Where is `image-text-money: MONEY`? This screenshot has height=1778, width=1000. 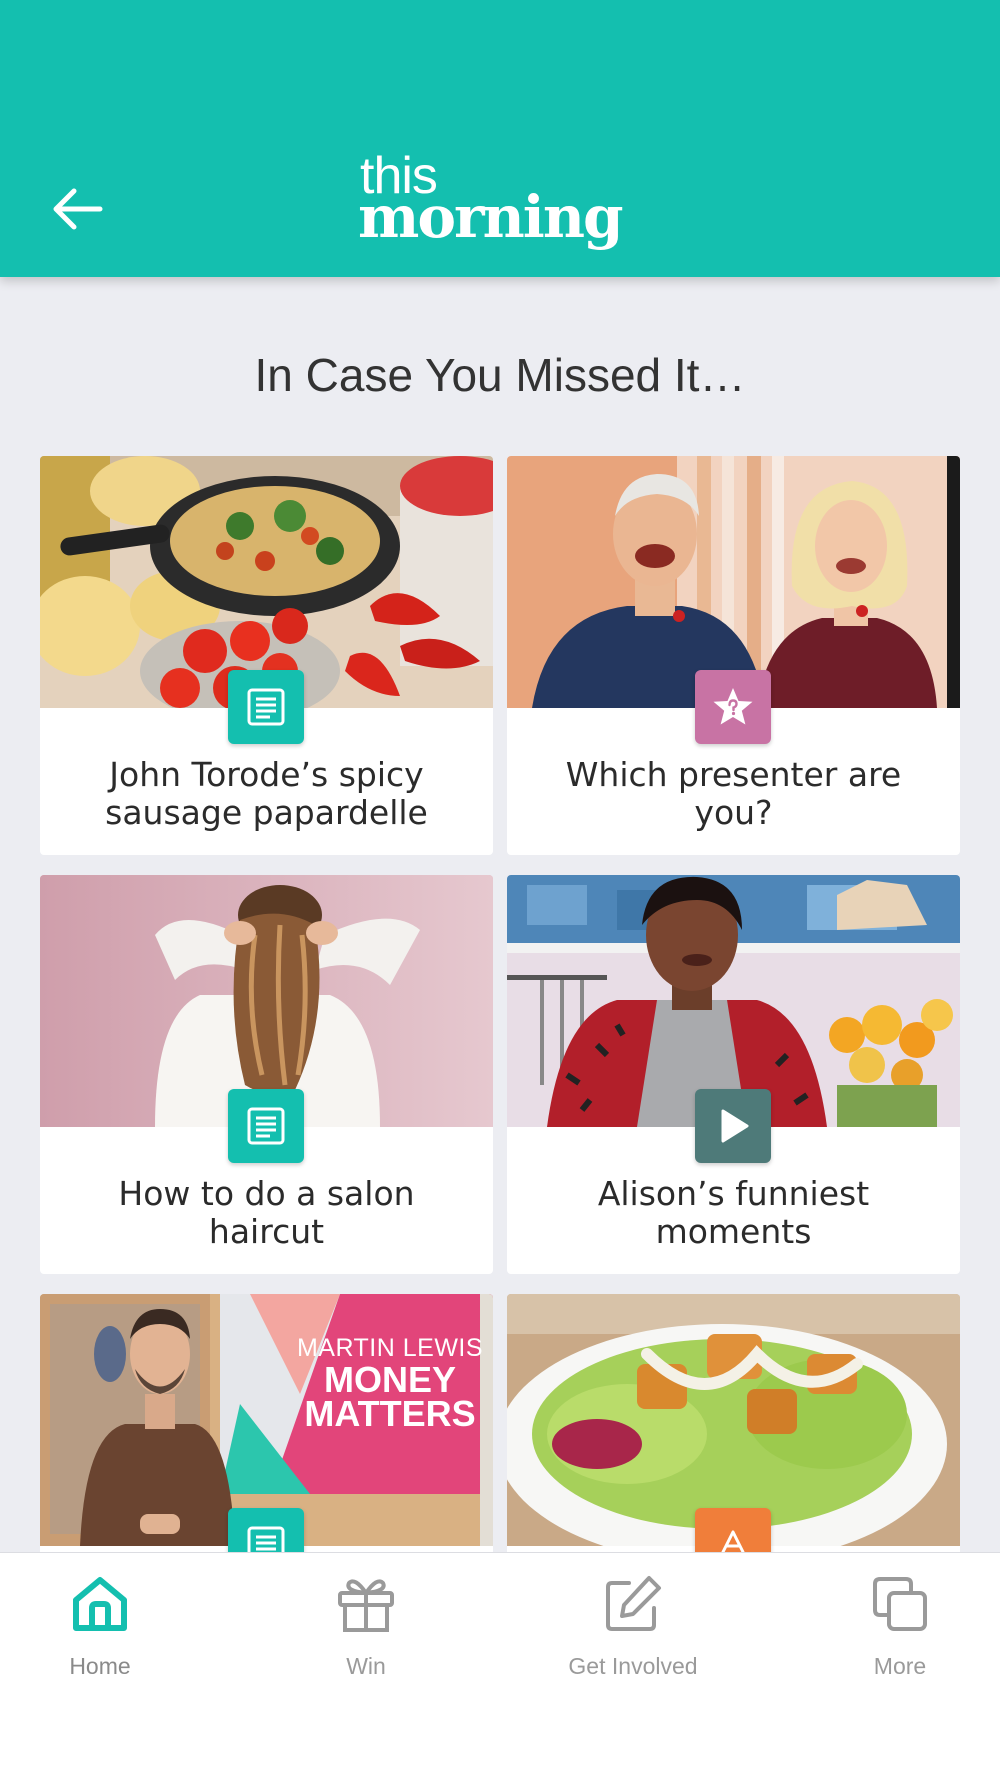
image-text-money: MONEY is located at coordinates (389, 1379).